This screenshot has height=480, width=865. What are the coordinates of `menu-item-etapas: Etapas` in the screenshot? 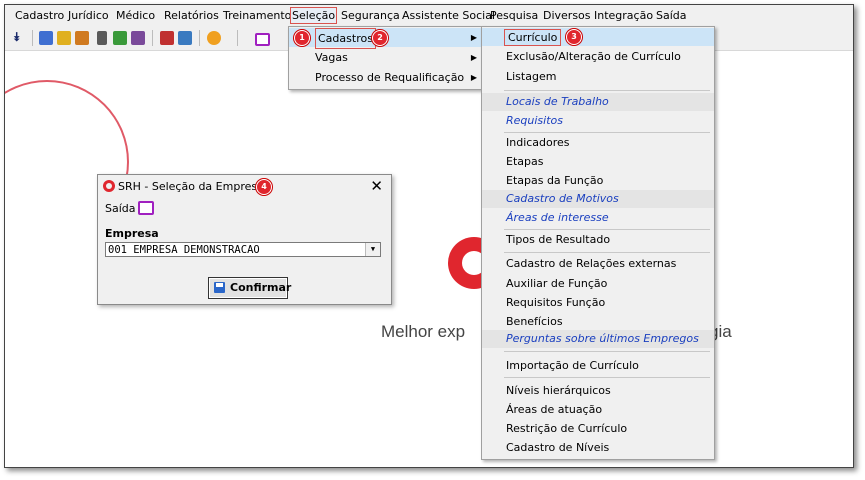 It's located at (598, 162).